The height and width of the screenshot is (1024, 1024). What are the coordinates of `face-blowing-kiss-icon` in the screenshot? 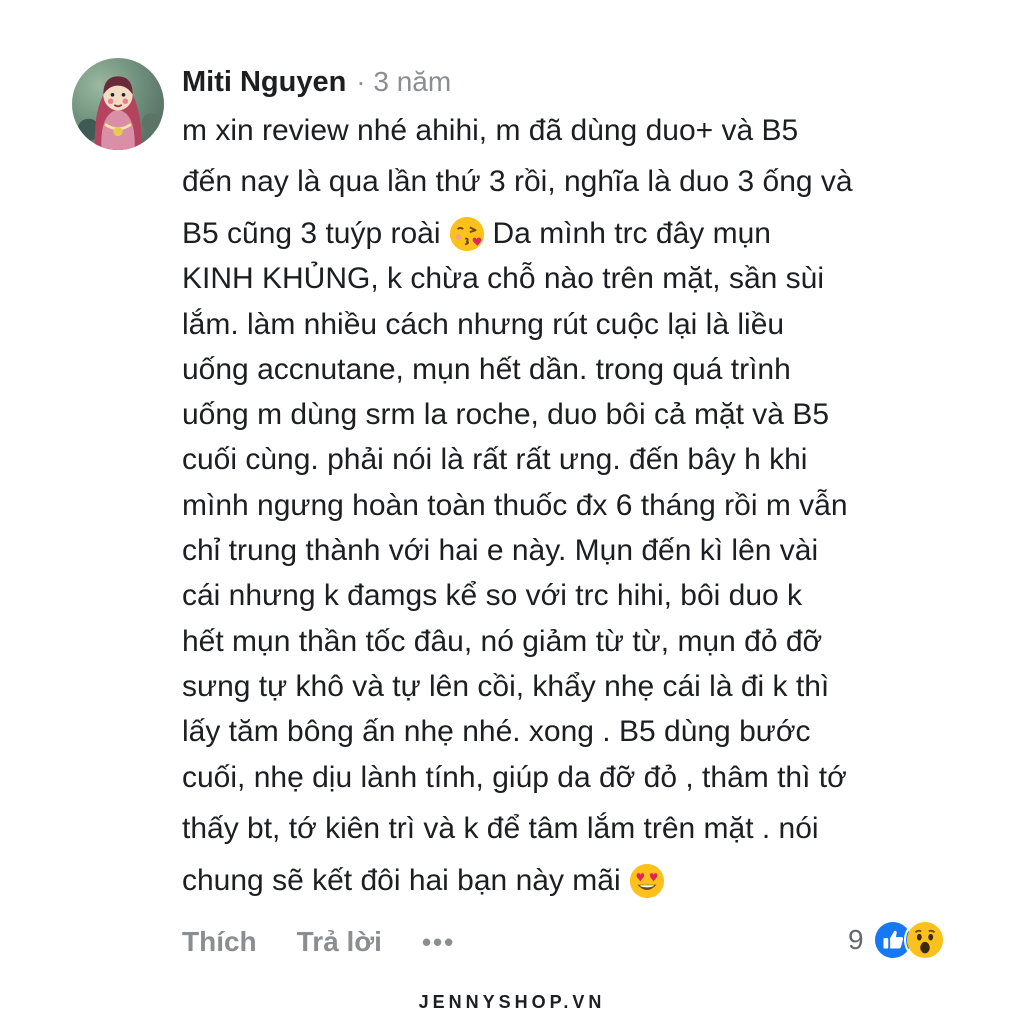 It's located at (467, 234).